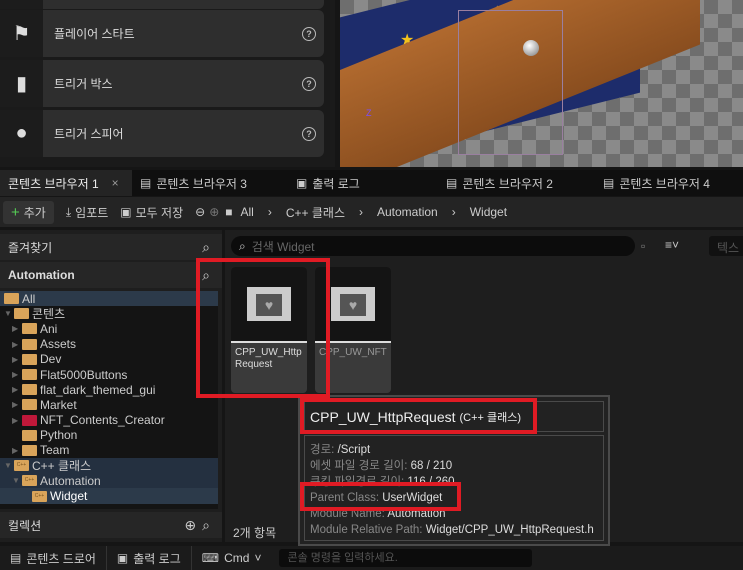  I want to click on tree-item-dev: ▶ Dev, so click(109, 359).